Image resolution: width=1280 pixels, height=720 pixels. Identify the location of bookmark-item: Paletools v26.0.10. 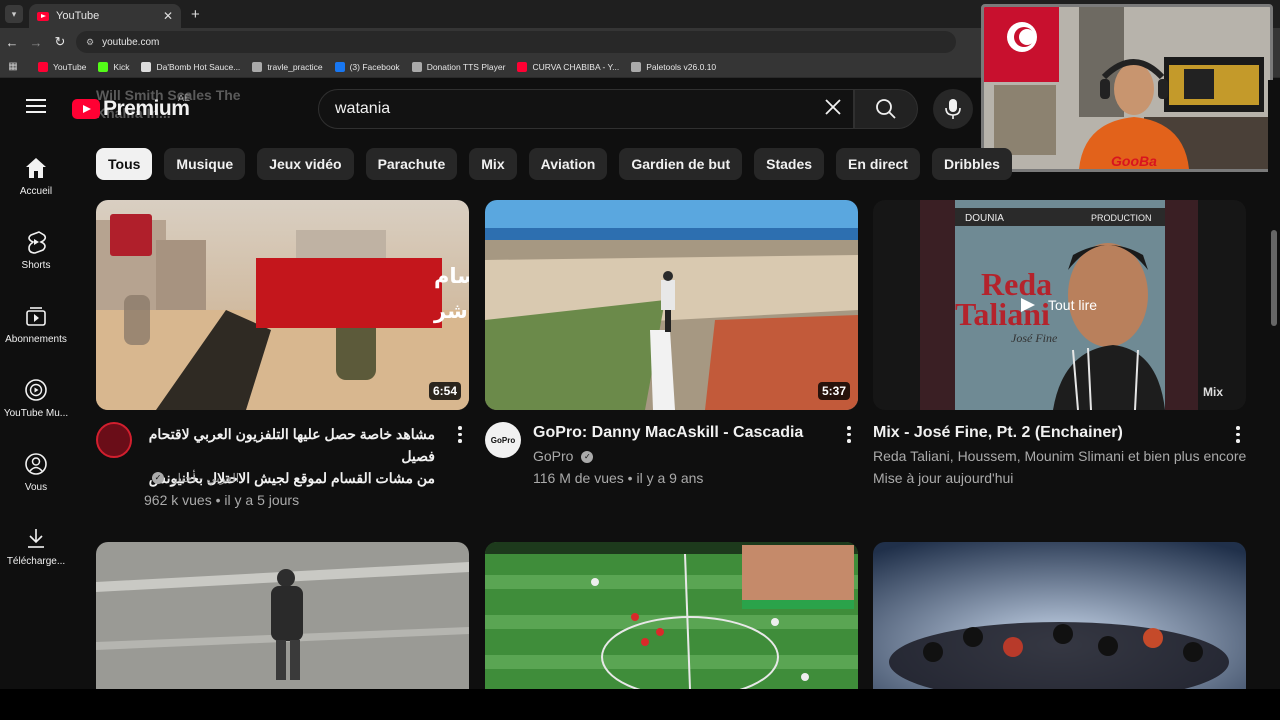
(674, 66).